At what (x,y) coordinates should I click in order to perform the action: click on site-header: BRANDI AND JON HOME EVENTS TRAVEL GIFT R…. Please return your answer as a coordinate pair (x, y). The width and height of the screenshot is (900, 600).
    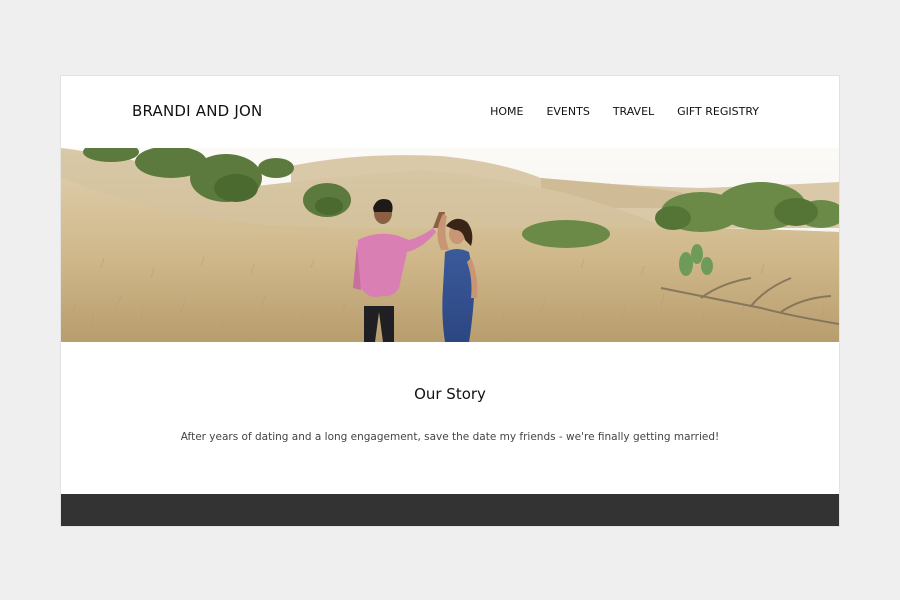
    Looking at the image, I should click on (450, 112).